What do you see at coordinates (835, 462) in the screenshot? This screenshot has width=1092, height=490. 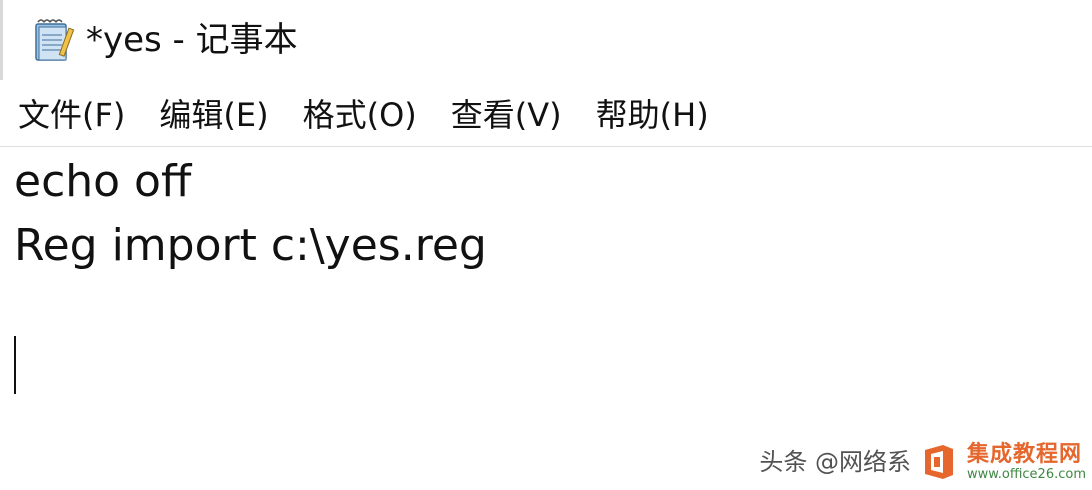 I see `watermark-text: 头条 @网络系` at bounding box center [835, 462].